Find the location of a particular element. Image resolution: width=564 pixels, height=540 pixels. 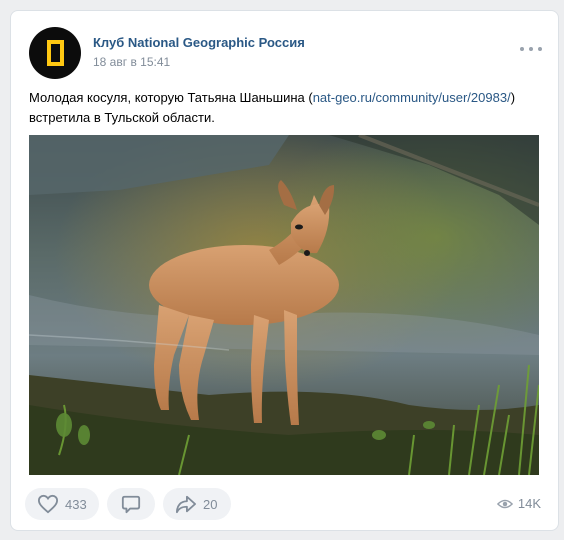

share-icon is located at coordinates (186, 504).